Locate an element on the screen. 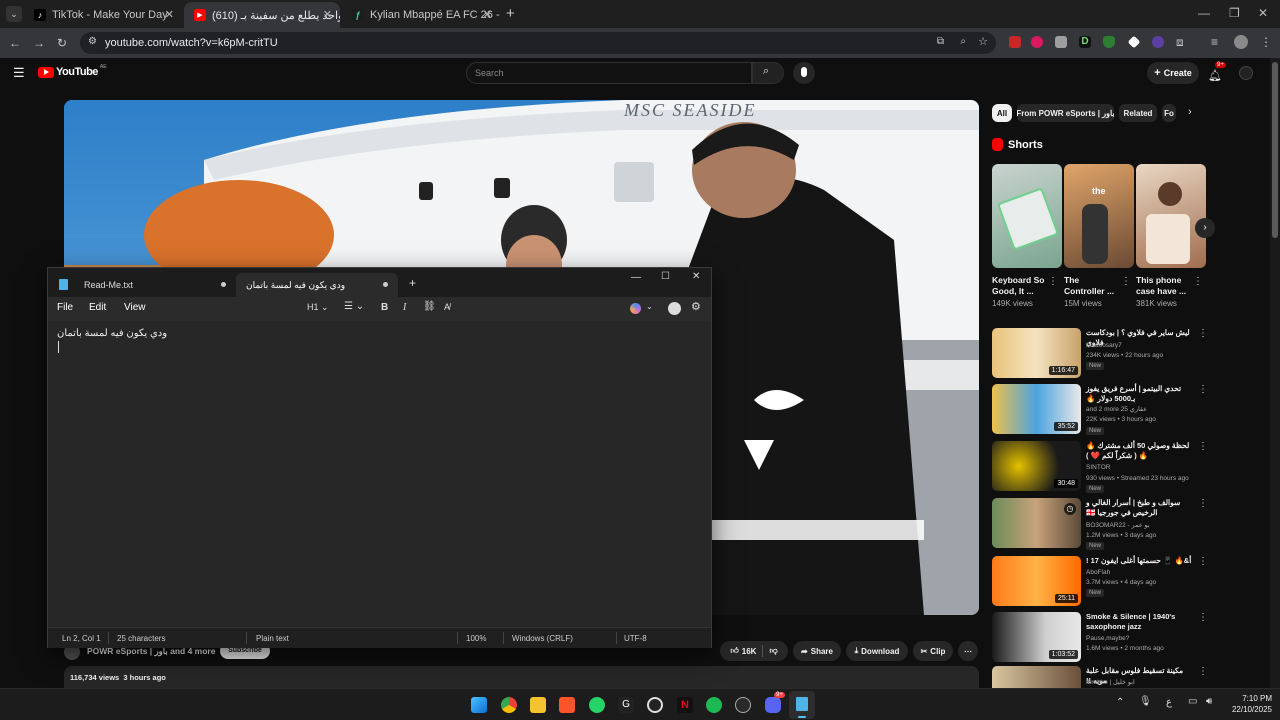 Image resolution: width=1280 pixels, height=720 pixels. copilot-icon is located at coordinates (635, 308).